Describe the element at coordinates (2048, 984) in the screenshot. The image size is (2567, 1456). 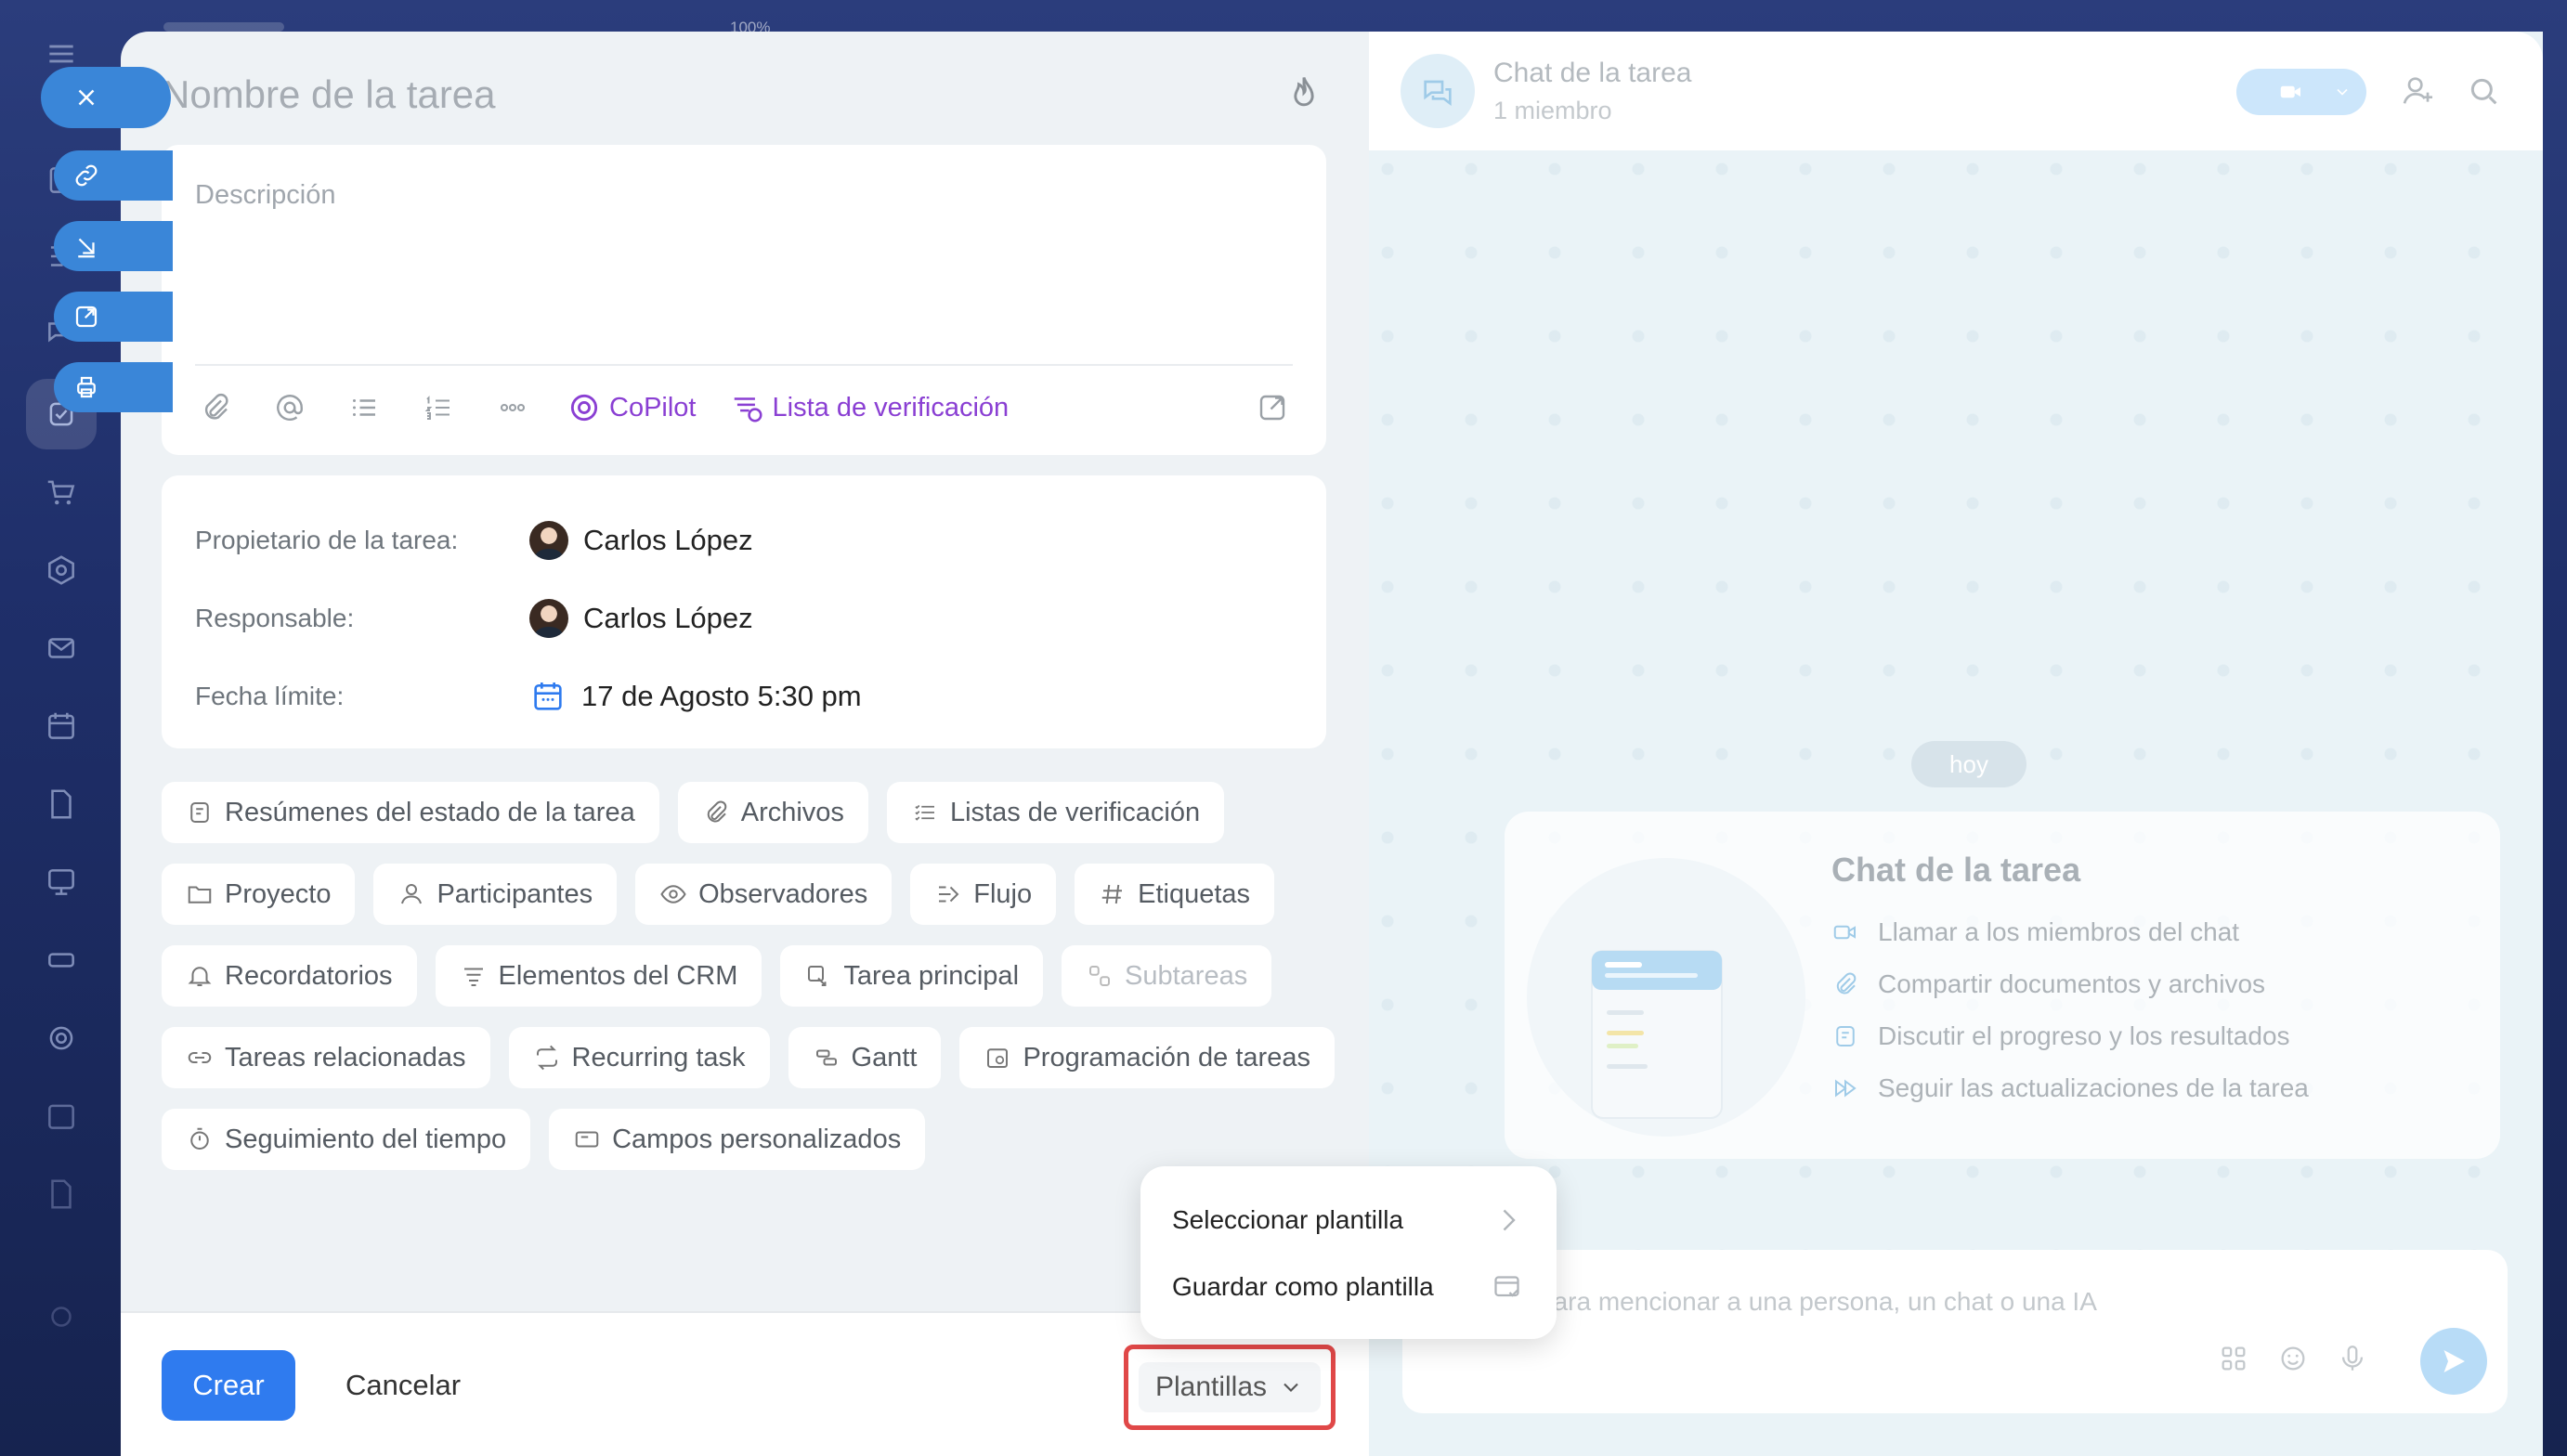
I see `info-item-share: Compartir documentos y archivos` at that location.